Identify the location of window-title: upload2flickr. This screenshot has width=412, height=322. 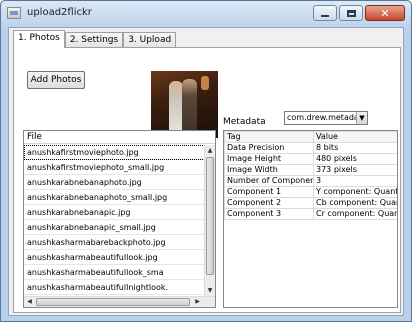
(59, 12).